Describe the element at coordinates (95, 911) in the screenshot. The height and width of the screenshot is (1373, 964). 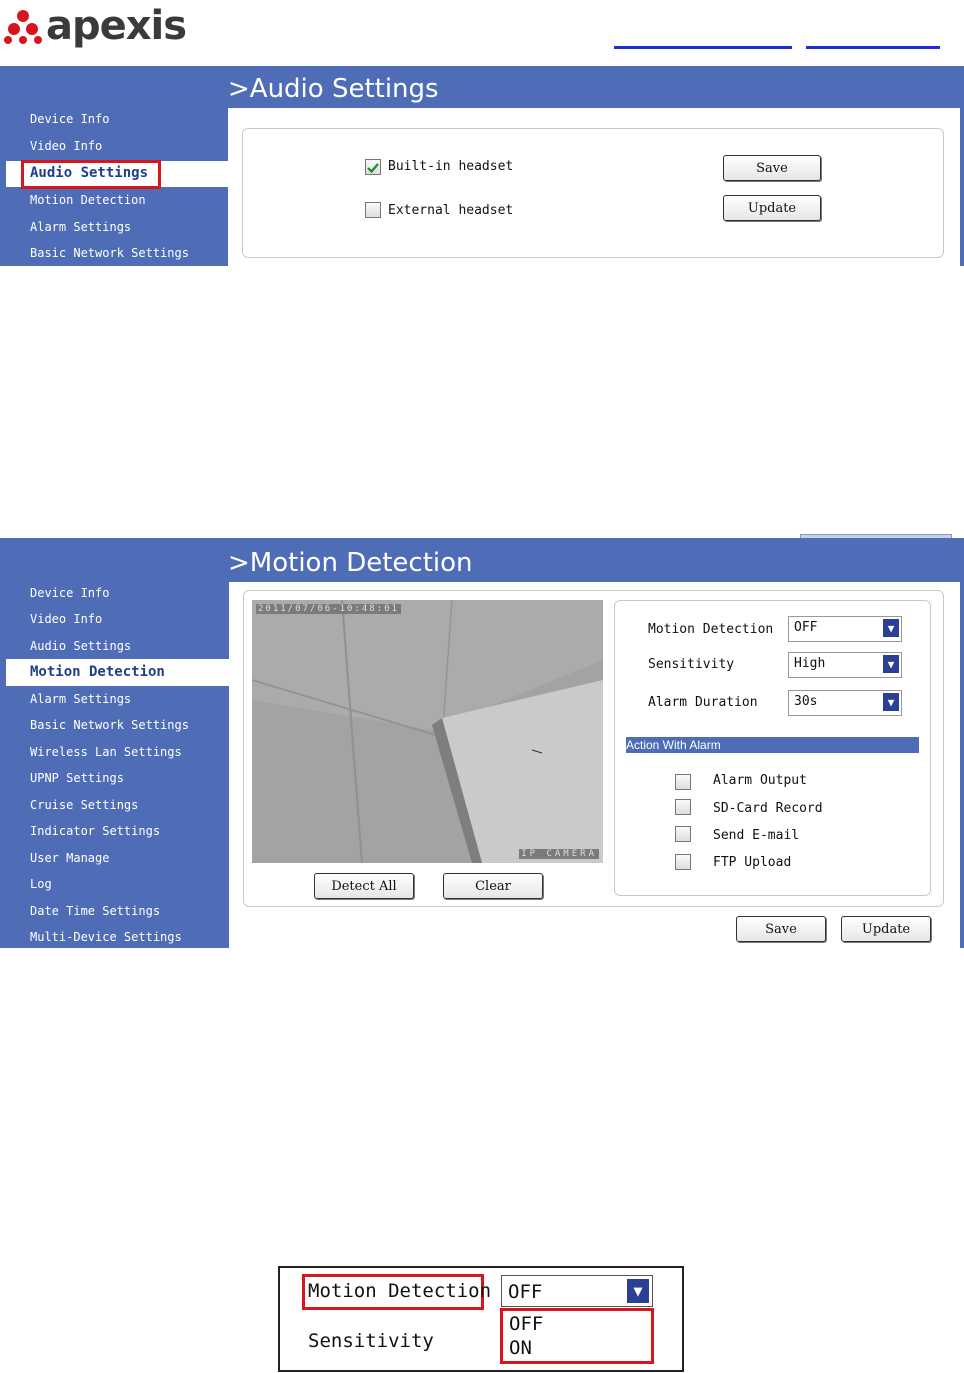
I see `sidebar-item-date-time: Date Time Settings` at that location.